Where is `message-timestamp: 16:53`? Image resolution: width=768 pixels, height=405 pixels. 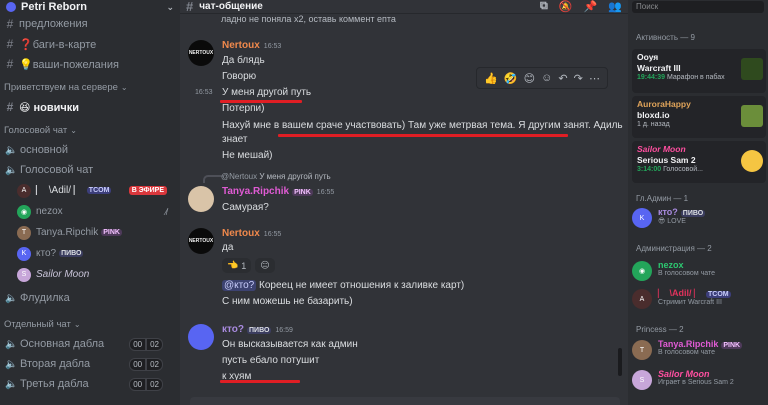
message-timestamp: 16:53 is located at coordinates (204, 92).